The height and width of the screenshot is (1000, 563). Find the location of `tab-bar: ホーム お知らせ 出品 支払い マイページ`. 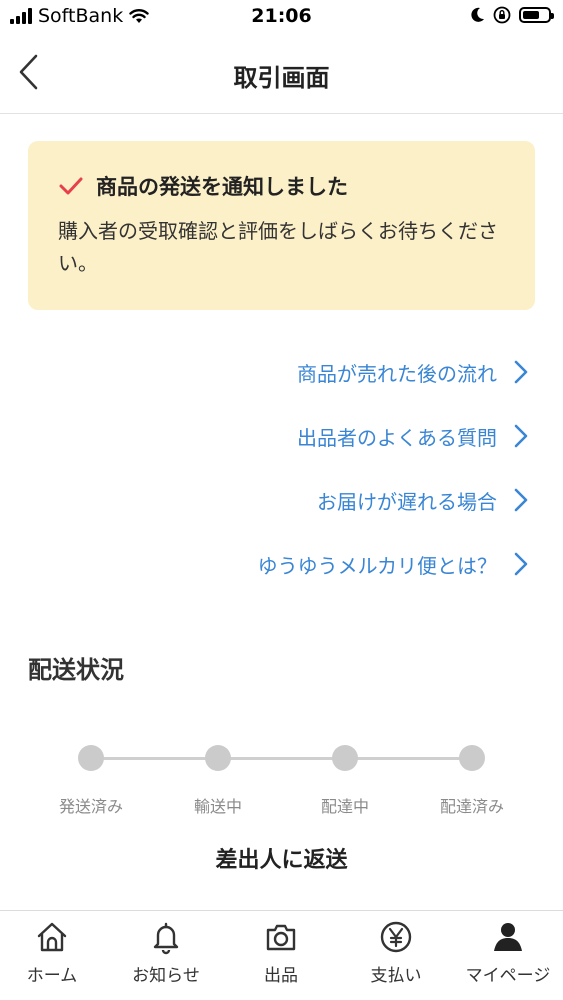

tab-bar: ホーム お知らせ 出品 支払い マイページ is located at coordinates (281, 955).